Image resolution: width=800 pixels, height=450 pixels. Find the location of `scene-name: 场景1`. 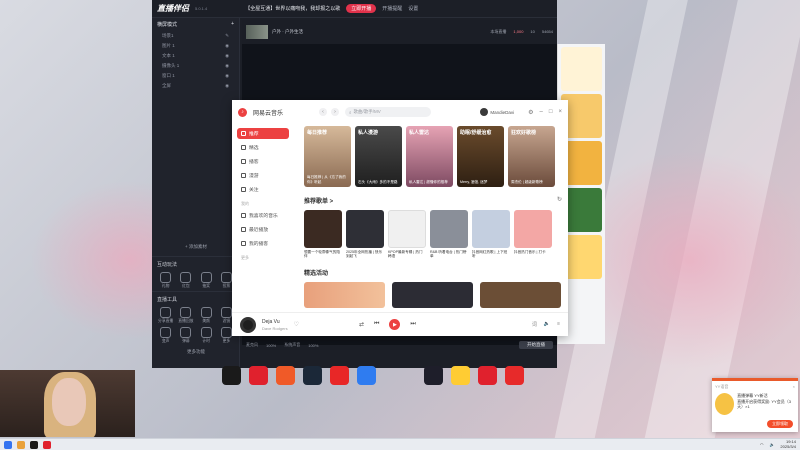

scene-name: 场景1 is located at coordinates (168, 36).